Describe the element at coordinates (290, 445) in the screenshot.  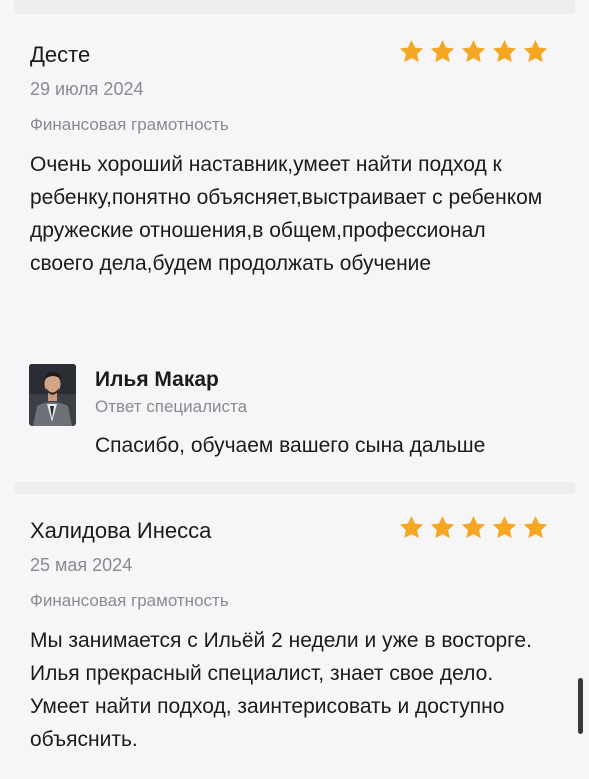
I see `reply-text: Спасибо, обучаем вашего сына дальше` at that location.